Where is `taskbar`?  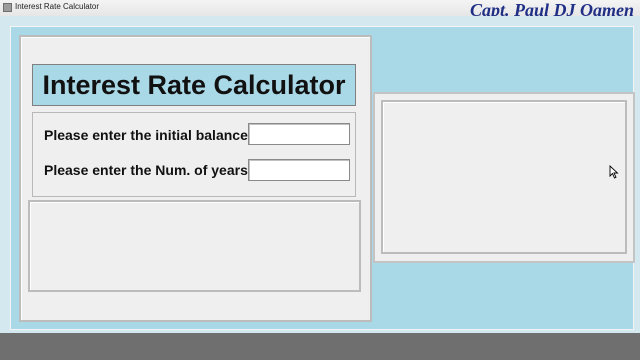 taskbar is located at coordinates (320, 346).